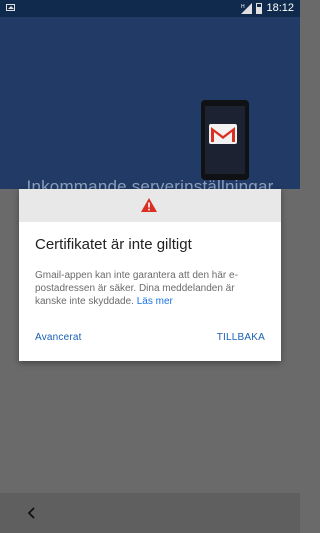 Image resolution: width=320 pixels, height=533 pixels. I want to click on warning-icon, so click(149, 205).